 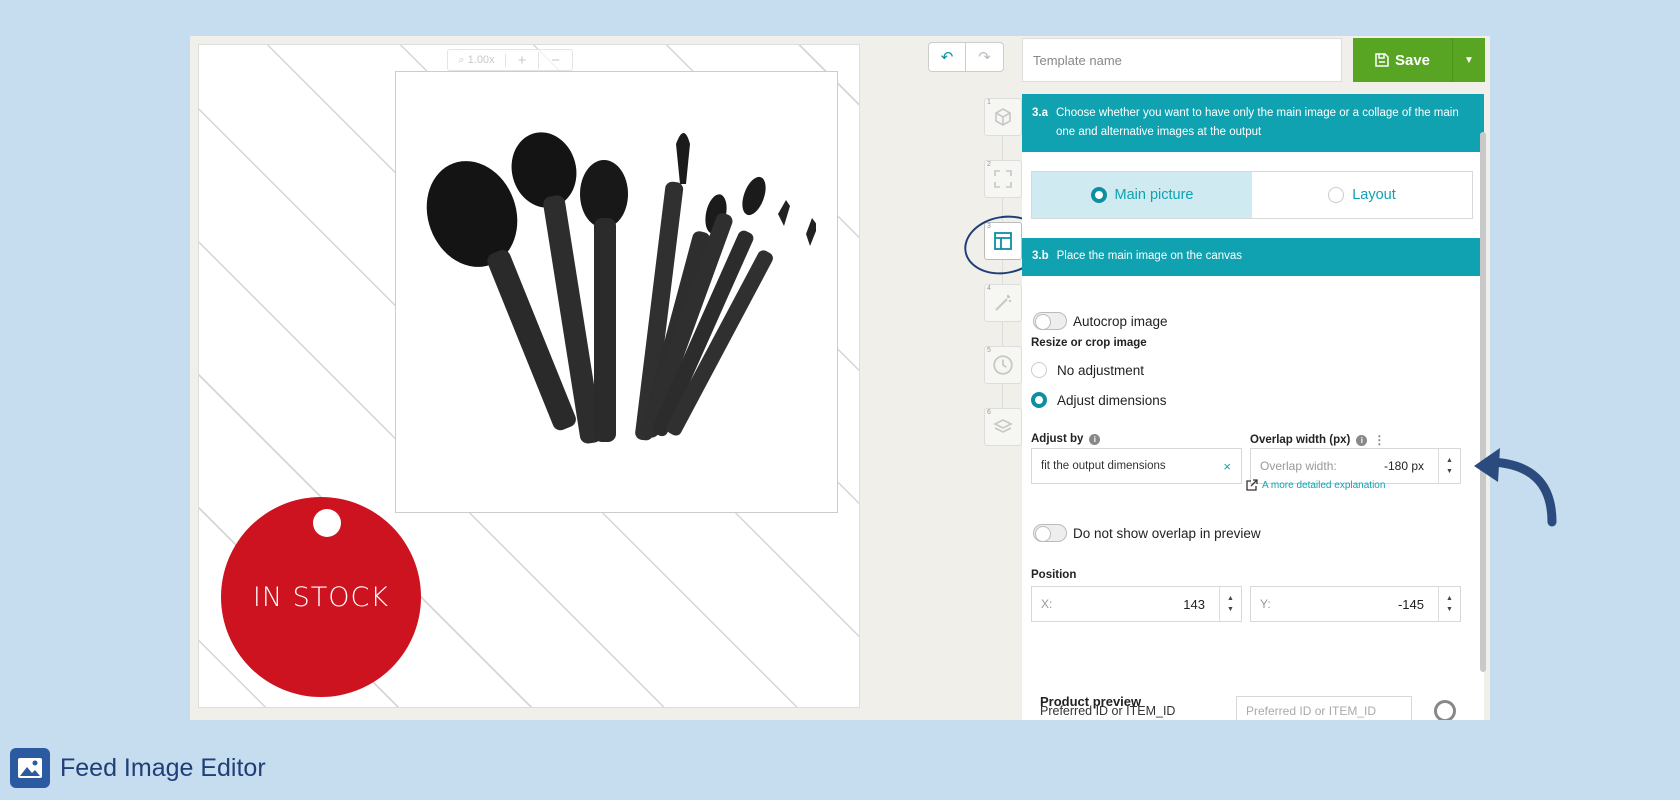 I want to click on radio-adjust-dimensions: Adjust dimensions, so click(x=1099, y=400).